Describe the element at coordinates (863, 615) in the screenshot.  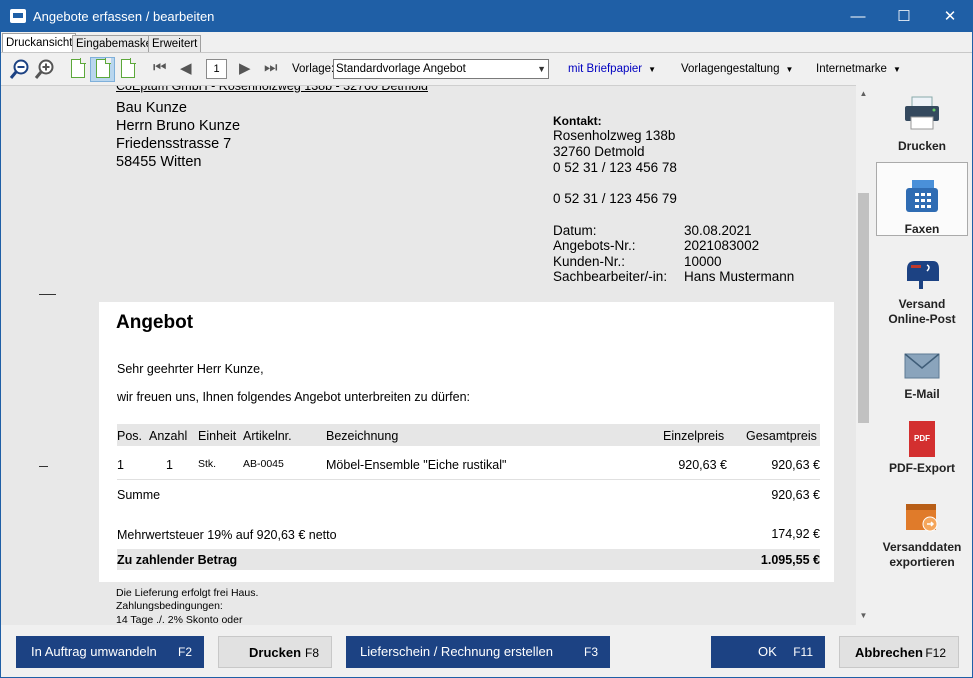
I see `scroll-down-icon: ▼` at that location.